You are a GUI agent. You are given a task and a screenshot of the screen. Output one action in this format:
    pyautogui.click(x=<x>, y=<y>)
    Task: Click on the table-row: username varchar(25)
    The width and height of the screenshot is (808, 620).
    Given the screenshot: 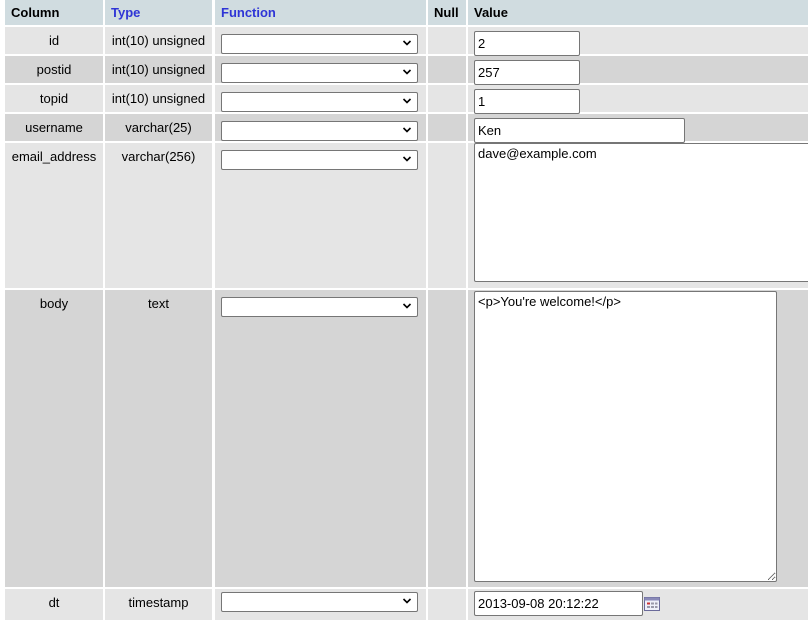 What is the action you would take?
    pyautogui.click(x=404, y=128)
    